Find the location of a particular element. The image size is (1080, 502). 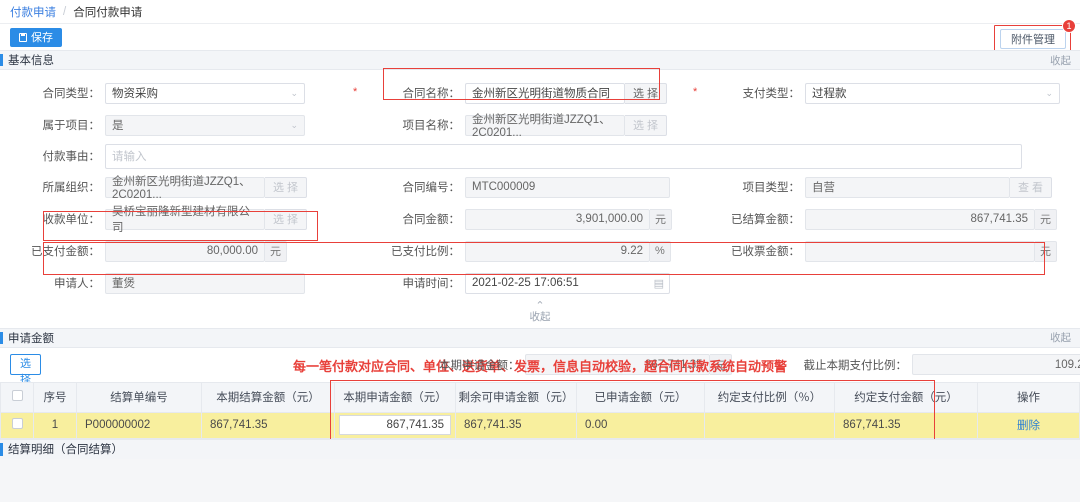

bottom-section-header: 结算明细（合同结算） is located at coordinates (540, 448).